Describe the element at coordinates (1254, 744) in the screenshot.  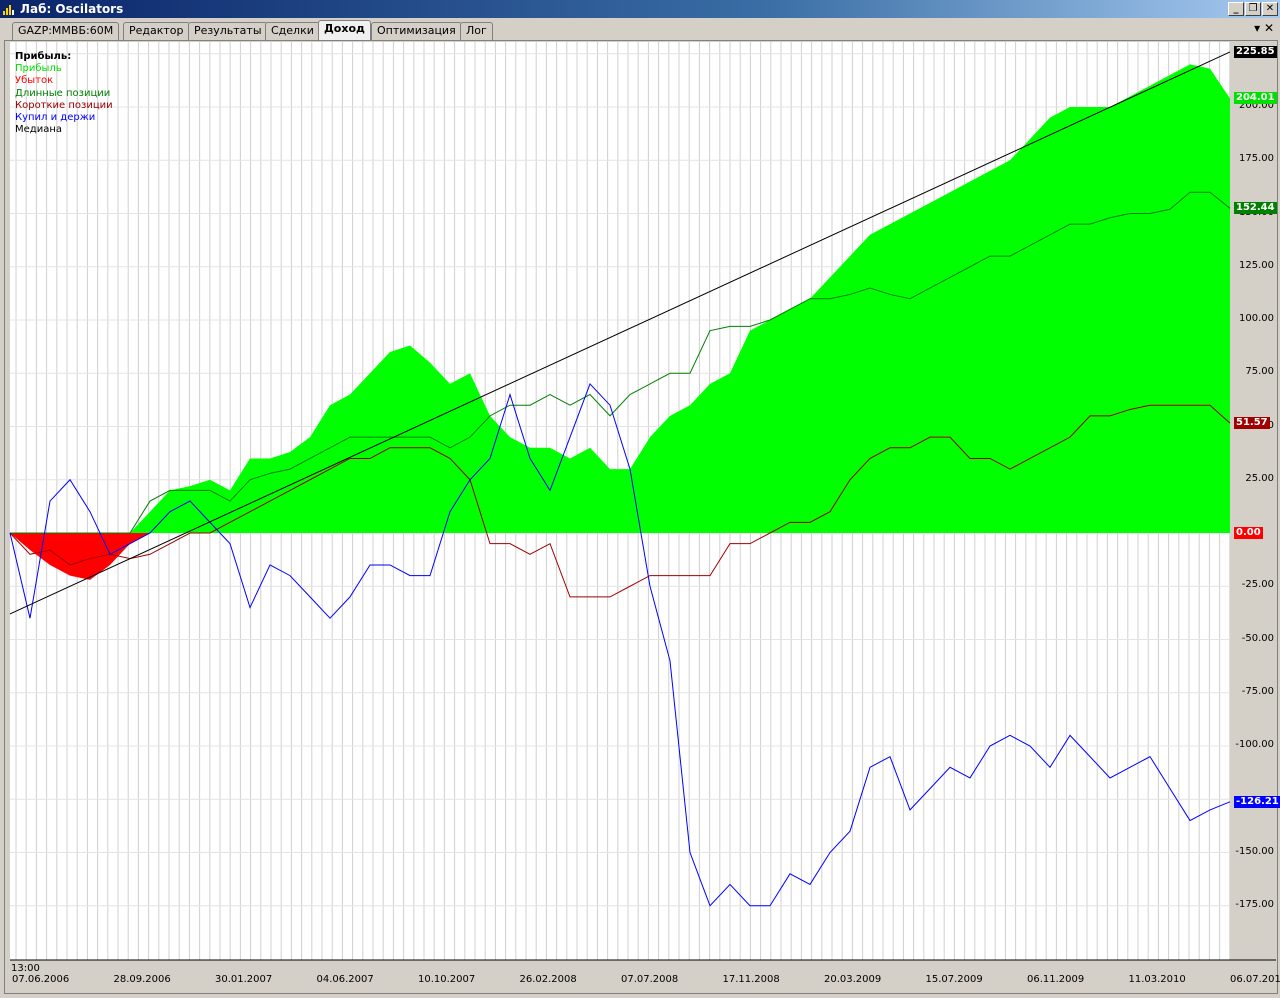
I see `y-tick-label: -100.00` at that location.